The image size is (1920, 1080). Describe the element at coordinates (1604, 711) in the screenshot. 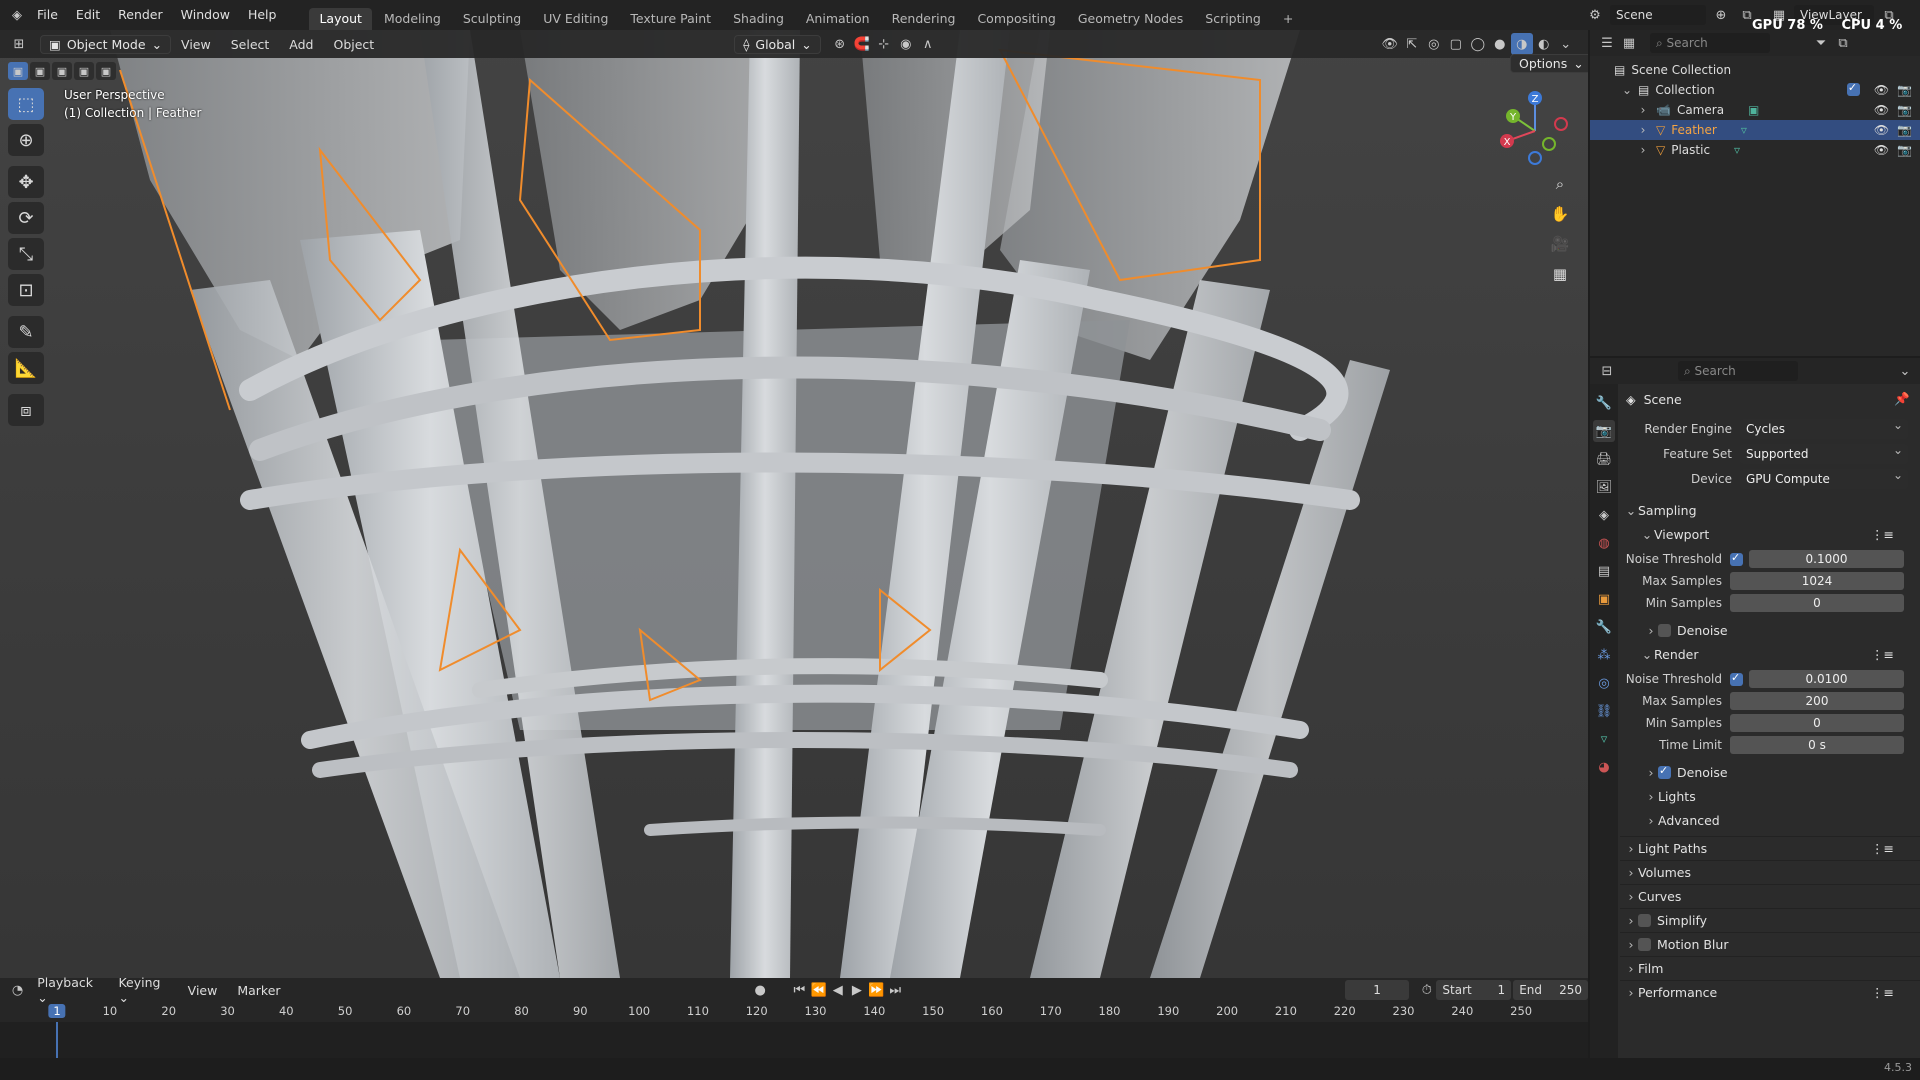

I see `constraints-tab-icon: ⛓` at that location.